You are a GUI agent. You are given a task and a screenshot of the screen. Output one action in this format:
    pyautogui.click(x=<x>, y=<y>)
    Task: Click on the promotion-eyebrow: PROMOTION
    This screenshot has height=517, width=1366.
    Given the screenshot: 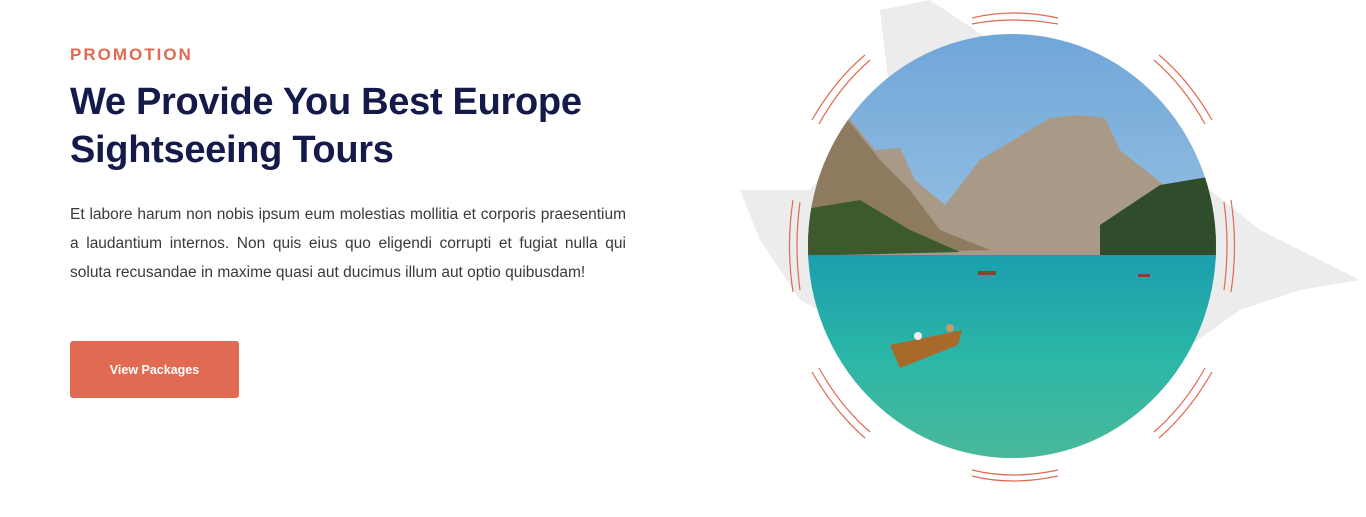 What is the action you would take?
    pyautogui.click(x=131, y=54)
    